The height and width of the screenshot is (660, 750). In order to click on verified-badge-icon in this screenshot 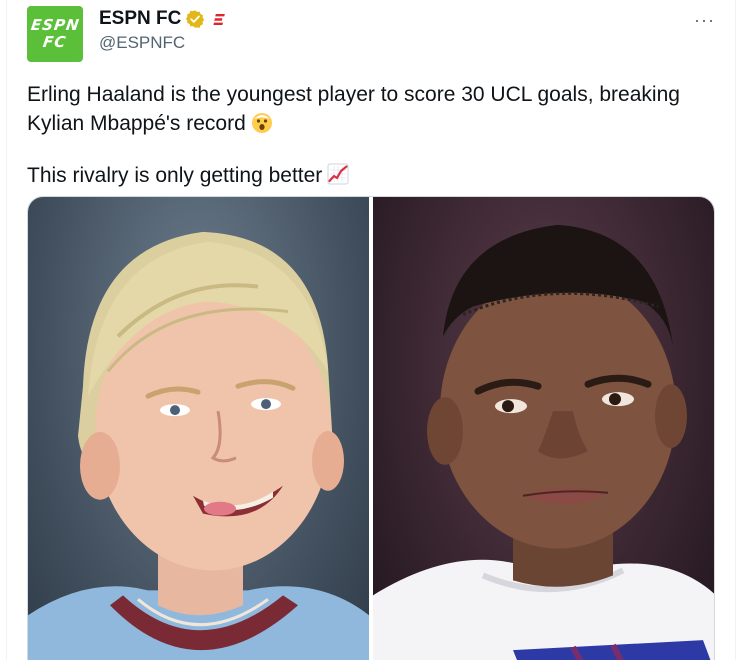, I will do `click(195, 19)`.